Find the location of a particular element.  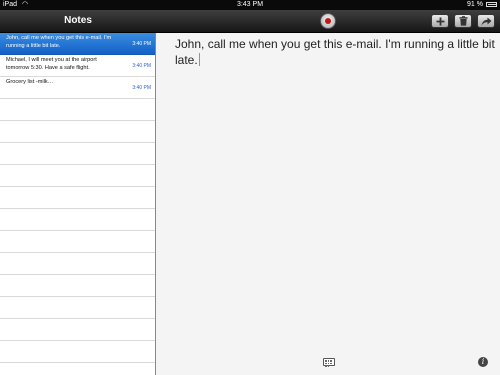

add-note-button is located at coordinates (440, 21).